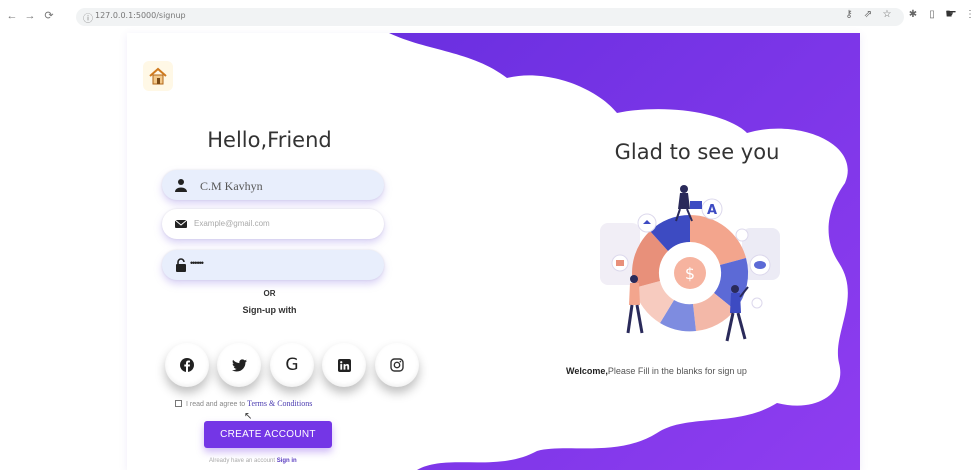  What do you see at coordinates (232, 223) in the screenshot?
I see `email-placeholder: Example@gmail.com` at bounding box center [232, 223].